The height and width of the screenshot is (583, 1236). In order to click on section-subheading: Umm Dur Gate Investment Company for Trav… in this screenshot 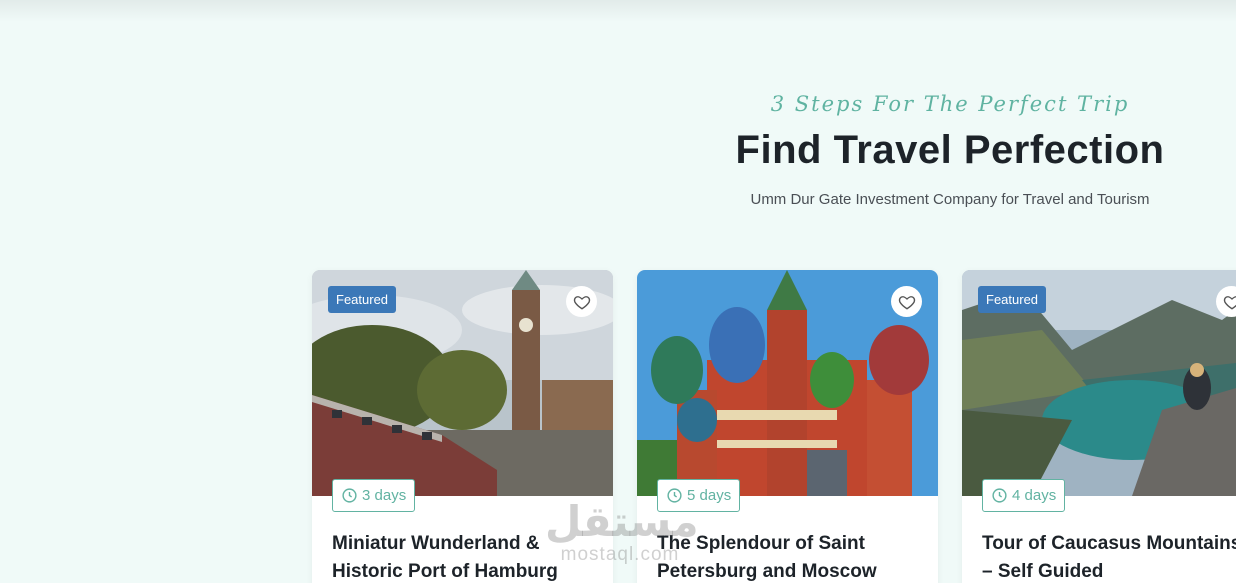, I will do `click(950, 199)`.